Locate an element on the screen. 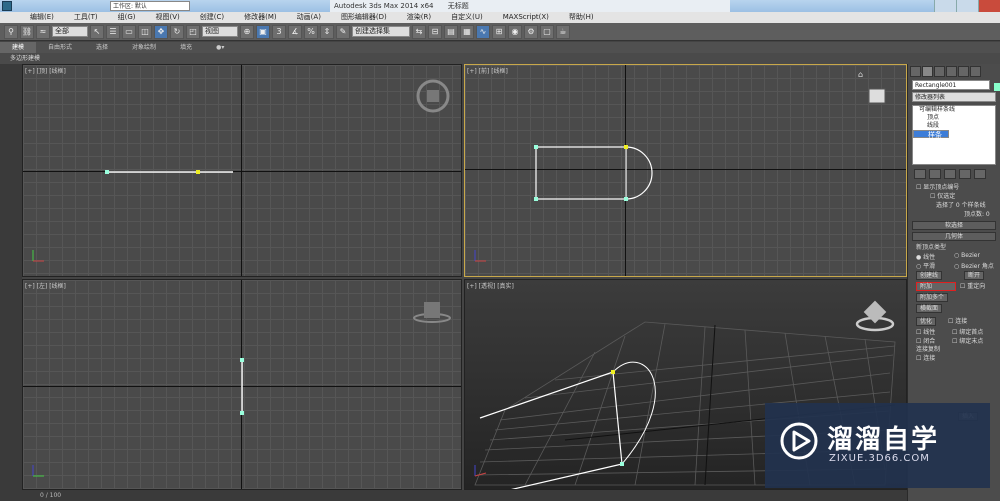 The width and height of the screenshot is (1000, 501). menu-customize: 自定义(U) is located at coordinates (467, 17).